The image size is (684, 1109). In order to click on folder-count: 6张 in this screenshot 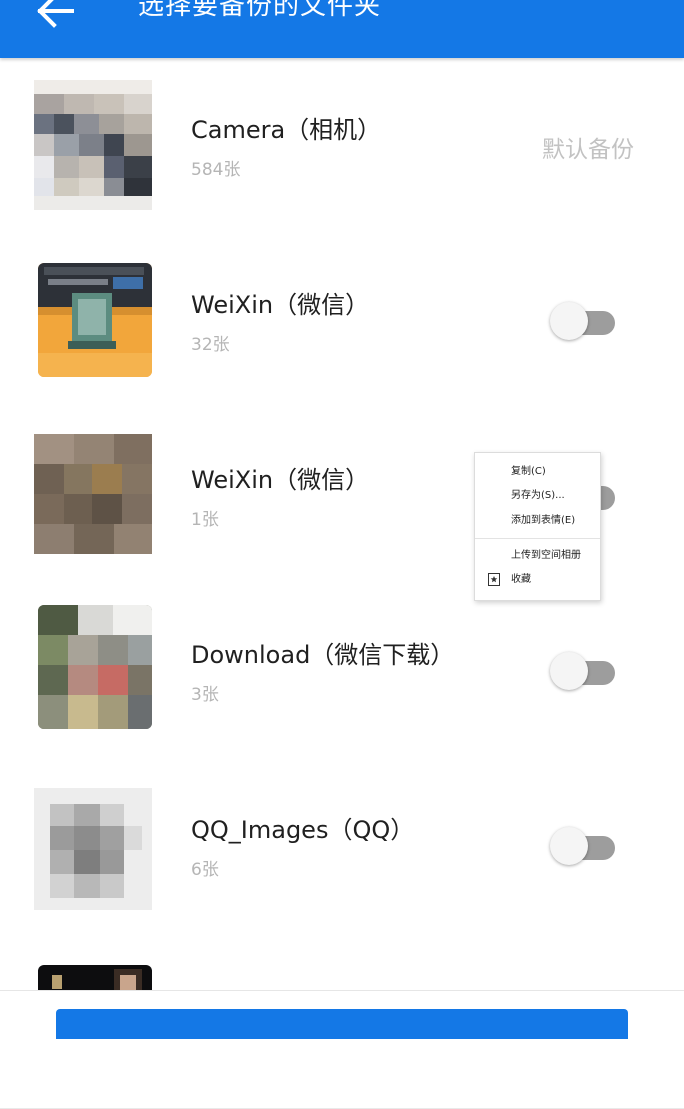, I will do `click(205, 870)`.